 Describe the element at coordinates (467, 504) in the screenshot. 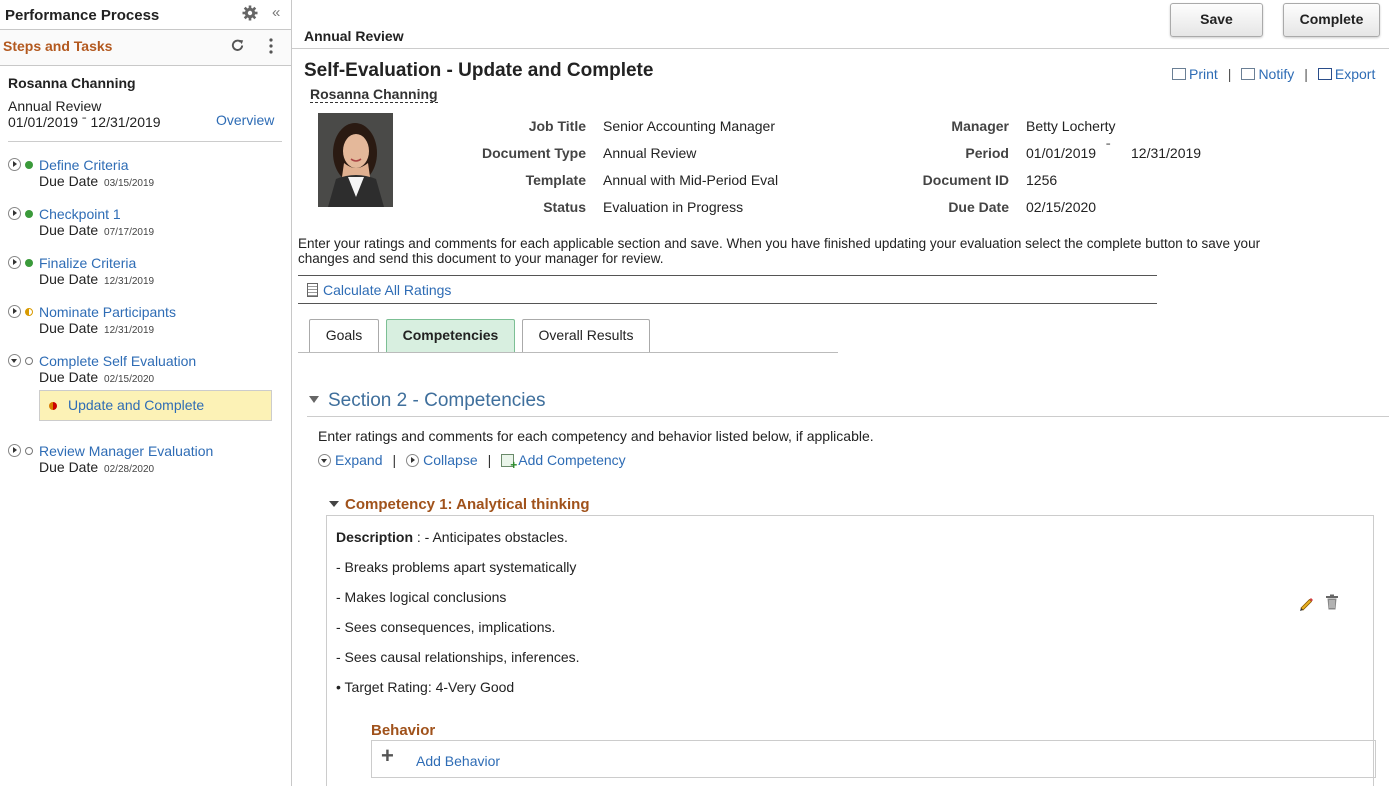

I see `competency-title: Competency 1: Analytical thinking` at that location.